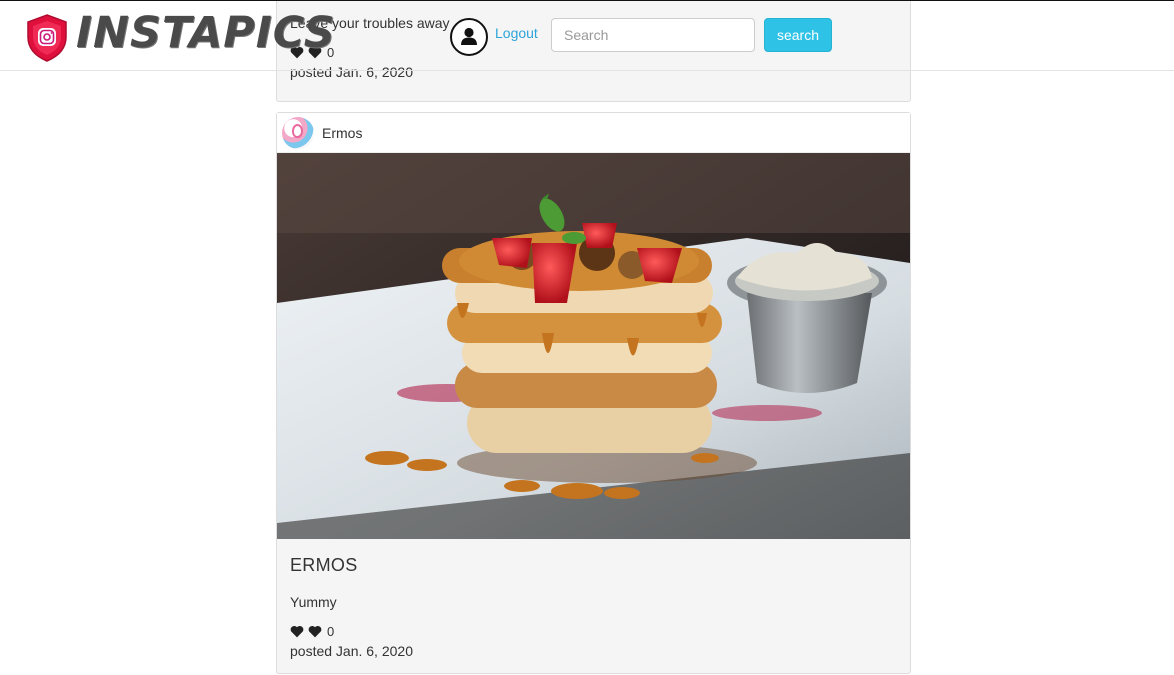 The width and height of the screenshot is (1174, 675). Describe the element at coordinates (798, 35) in the screenshot. I see `search-button: search` at that location.